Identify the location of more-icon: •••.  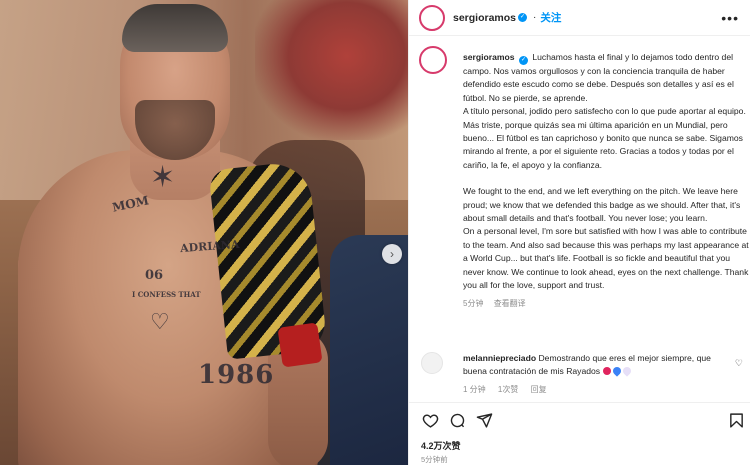
(730, 18).